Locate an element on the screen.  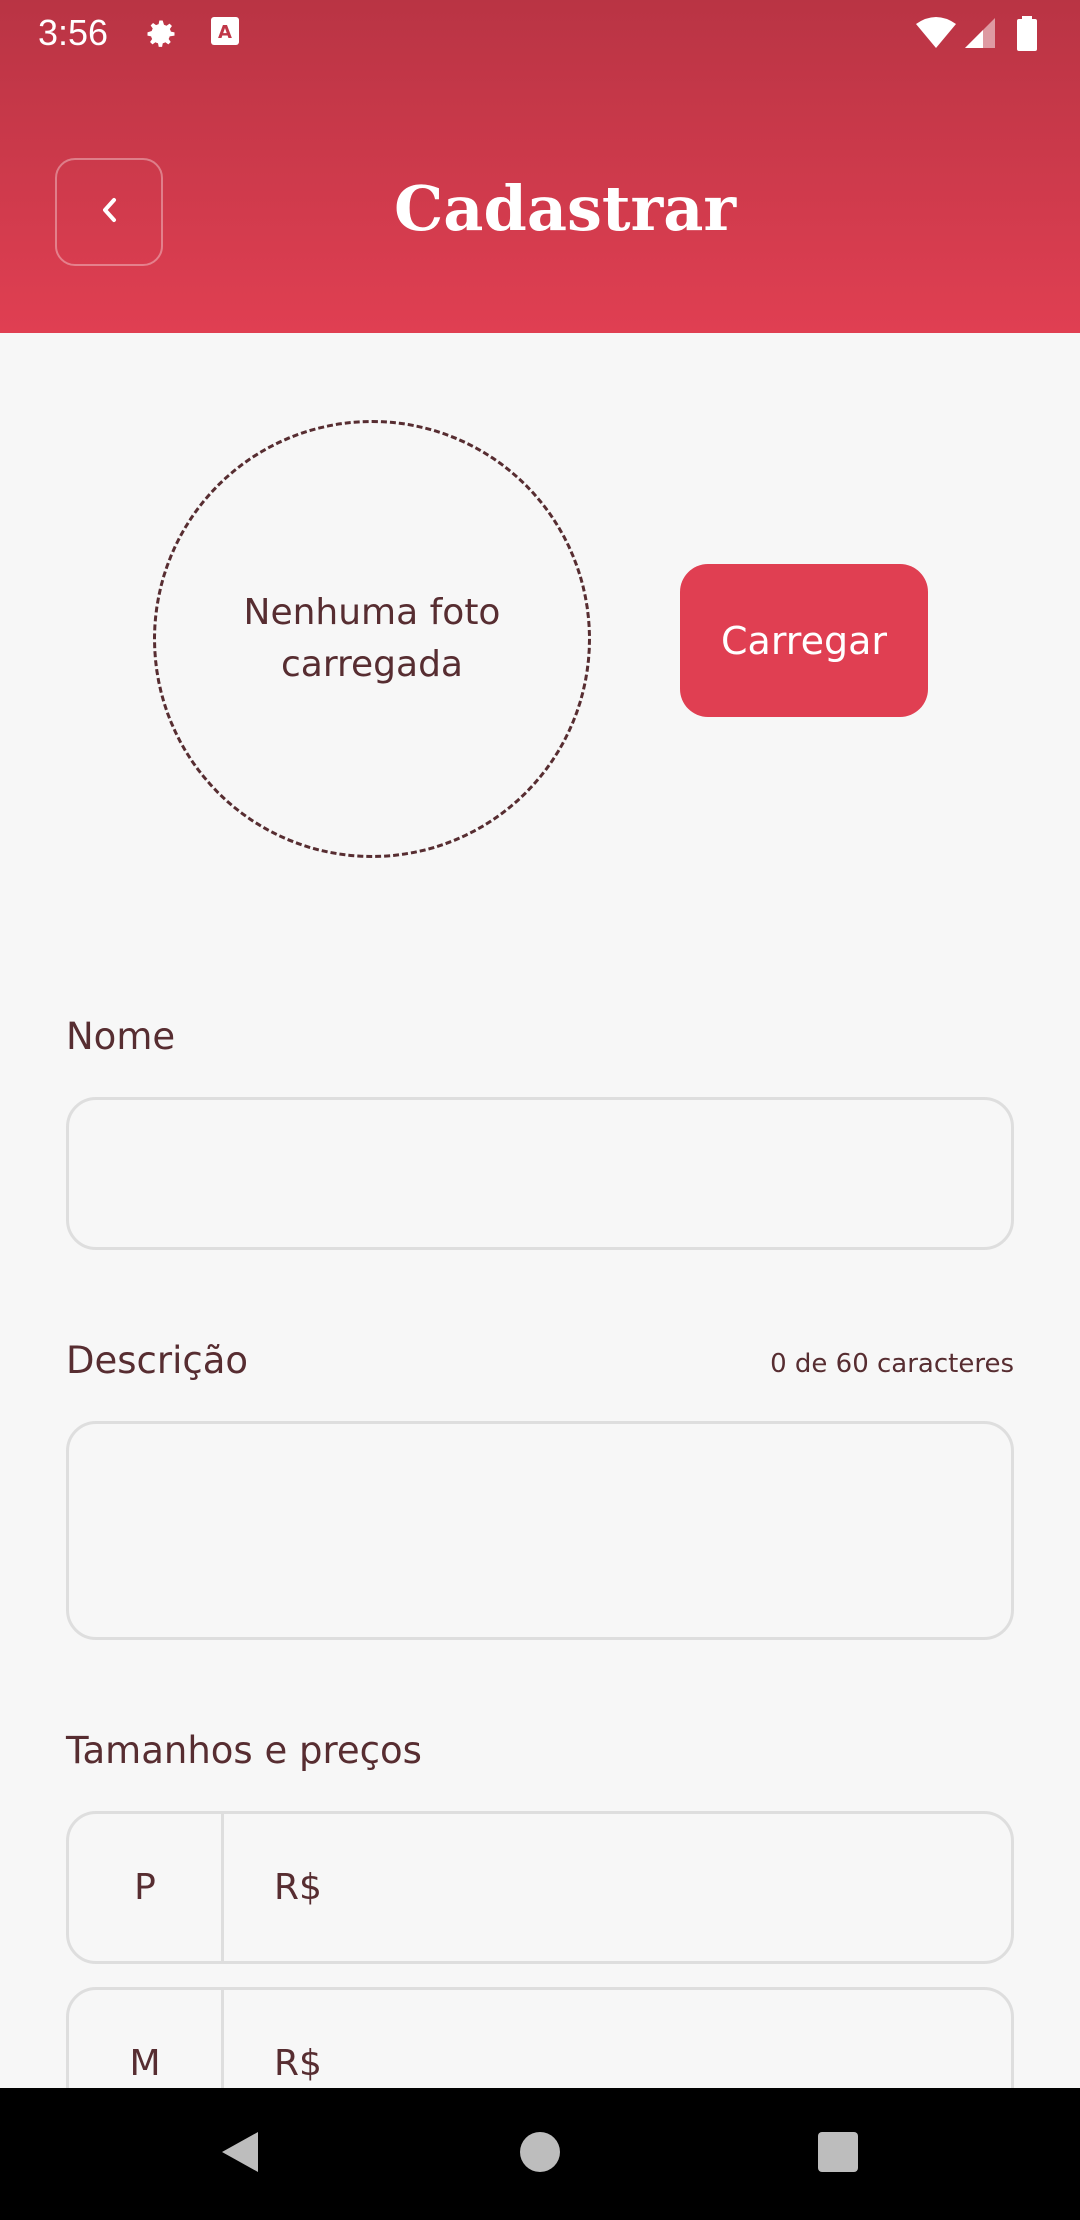
nav-recents-button is located at coordinates (838, 2154).